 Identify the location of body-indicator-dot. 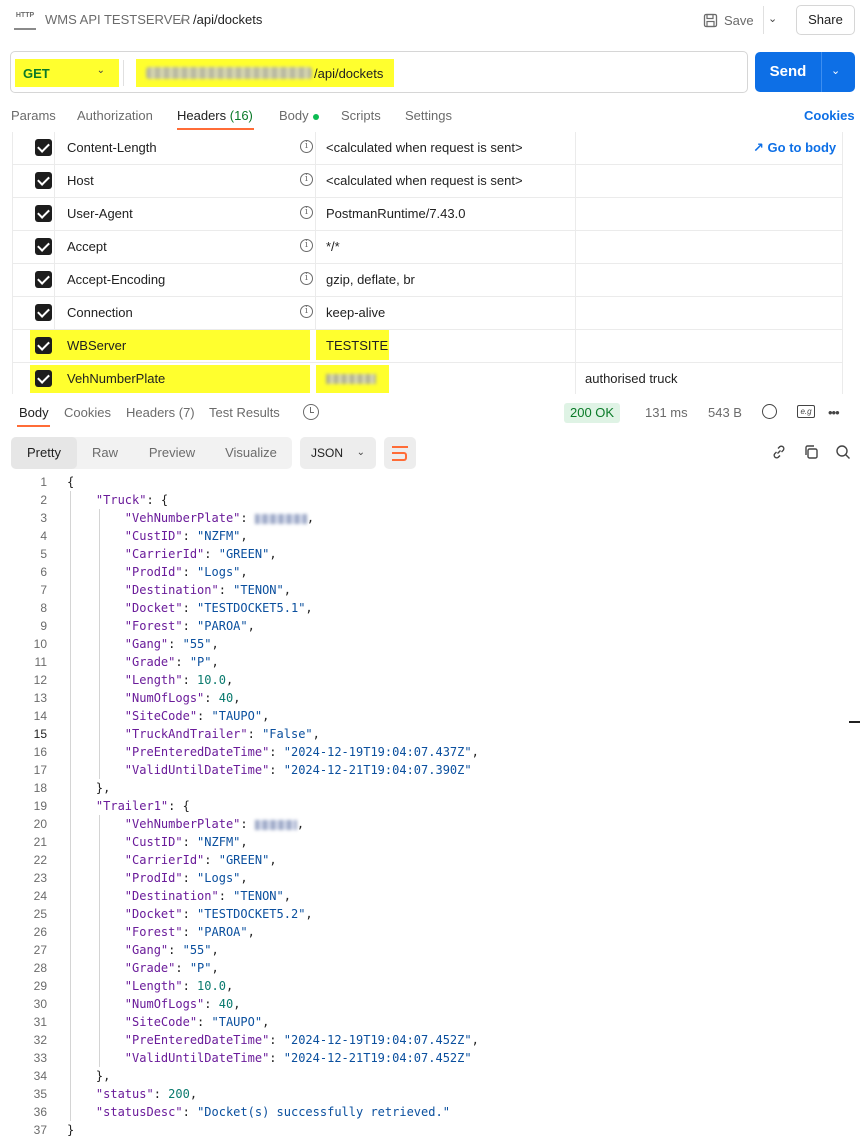
(315, 116).